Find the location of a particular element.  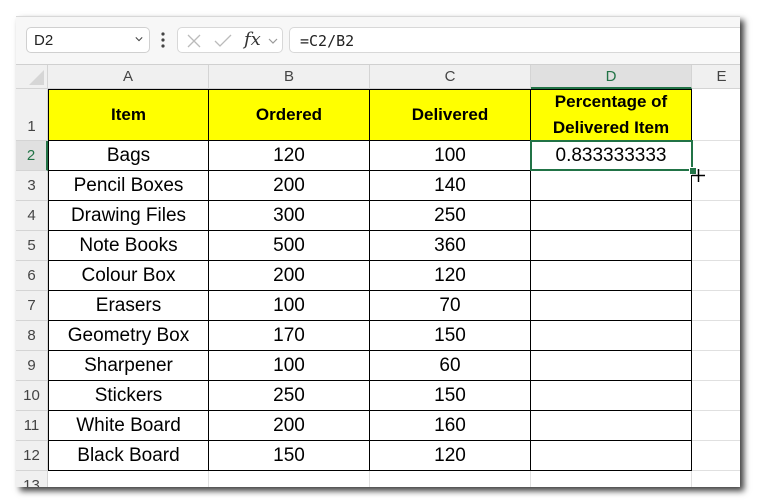

row-header-2: 2 is located at coordinates (32, 156).